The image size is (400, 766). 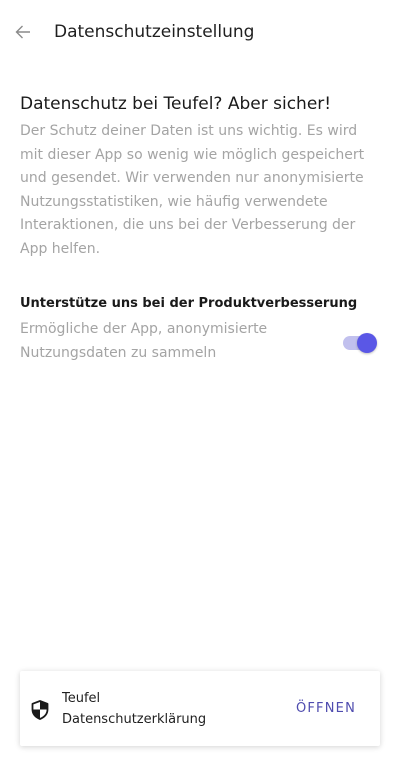 What do you see at coordinates (154, 32) in the screenshot?
I see `page-title: Datenschutzeinstellung` at bounding box center [154, 32].